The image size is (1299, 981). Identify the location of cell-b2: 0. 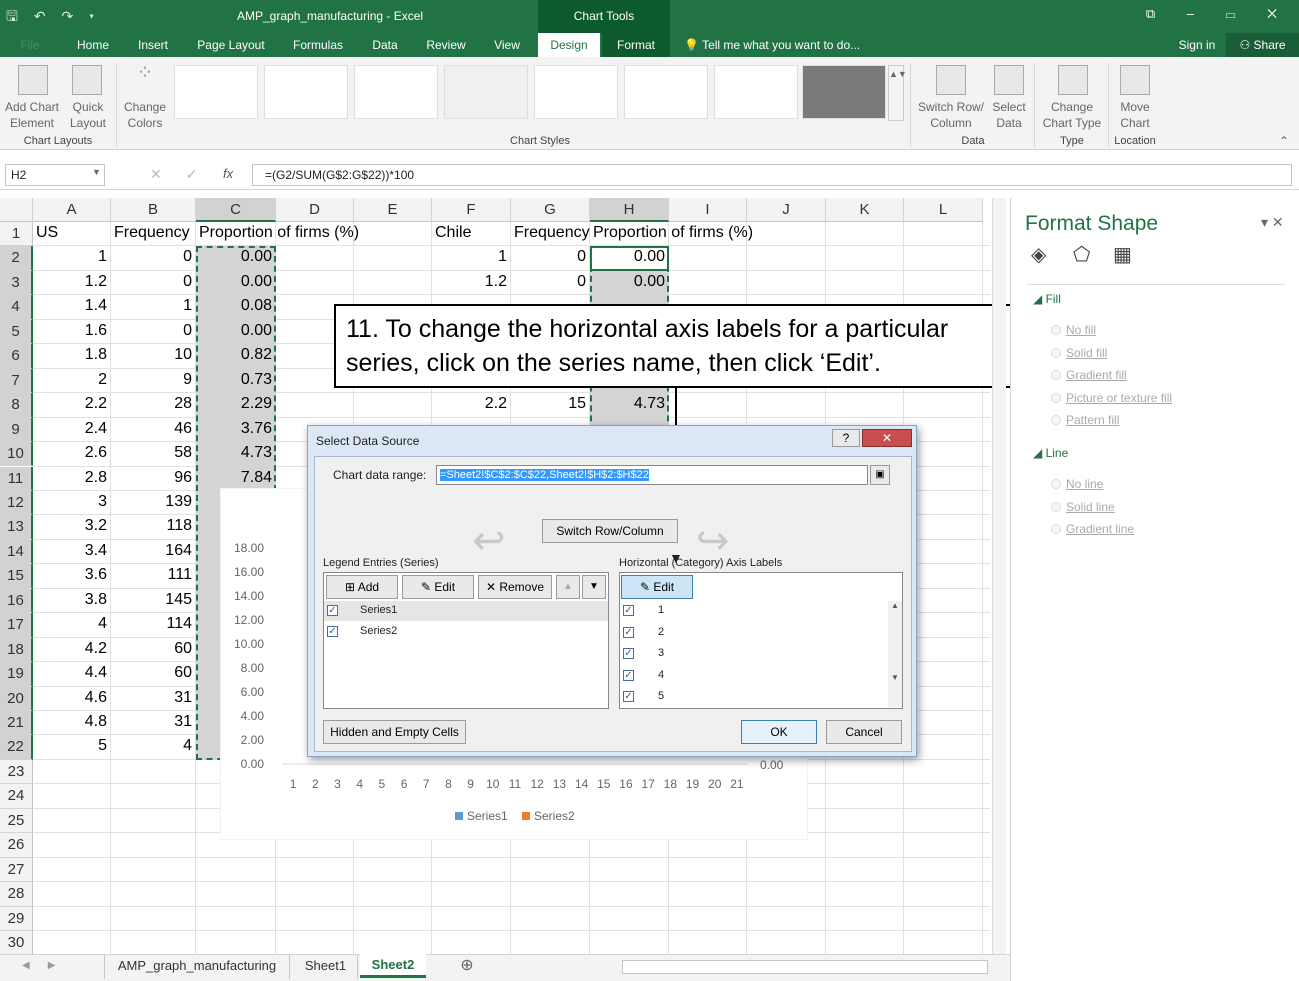
(153, 257).